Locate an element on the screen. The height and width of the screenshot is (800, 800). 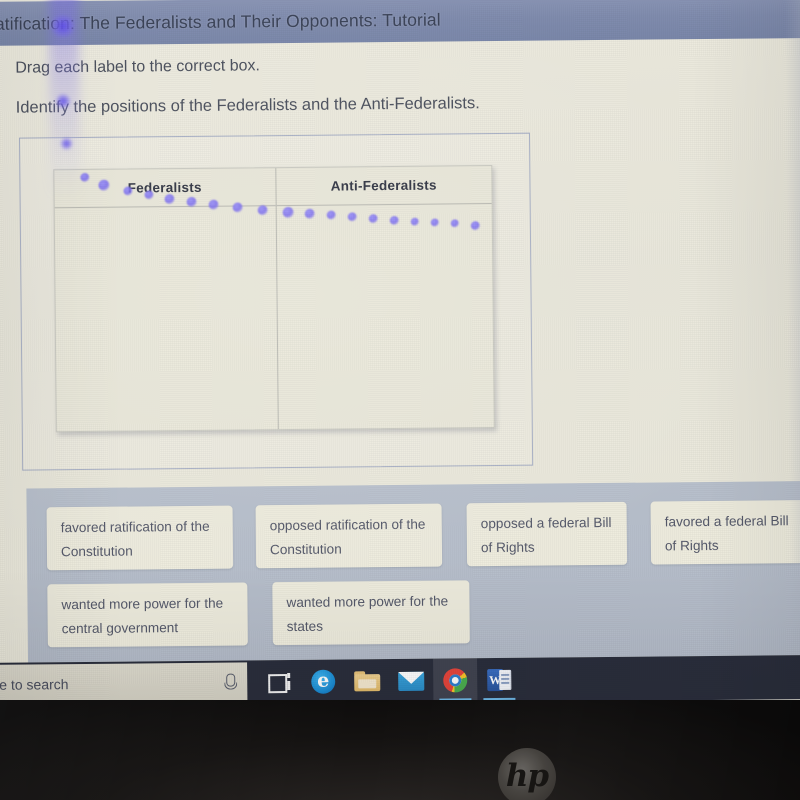
draggable-label: wanted more power for the states is located at coordinates (371, 613).